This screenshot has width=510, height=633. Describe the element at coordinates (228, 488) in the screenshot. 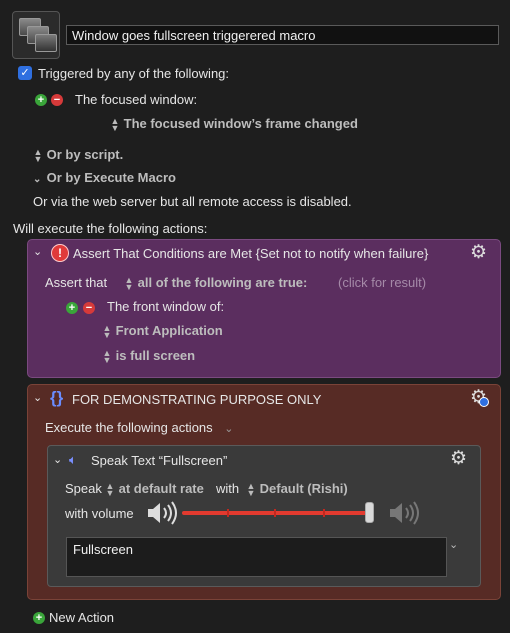

I see `with-label: with` at that location.